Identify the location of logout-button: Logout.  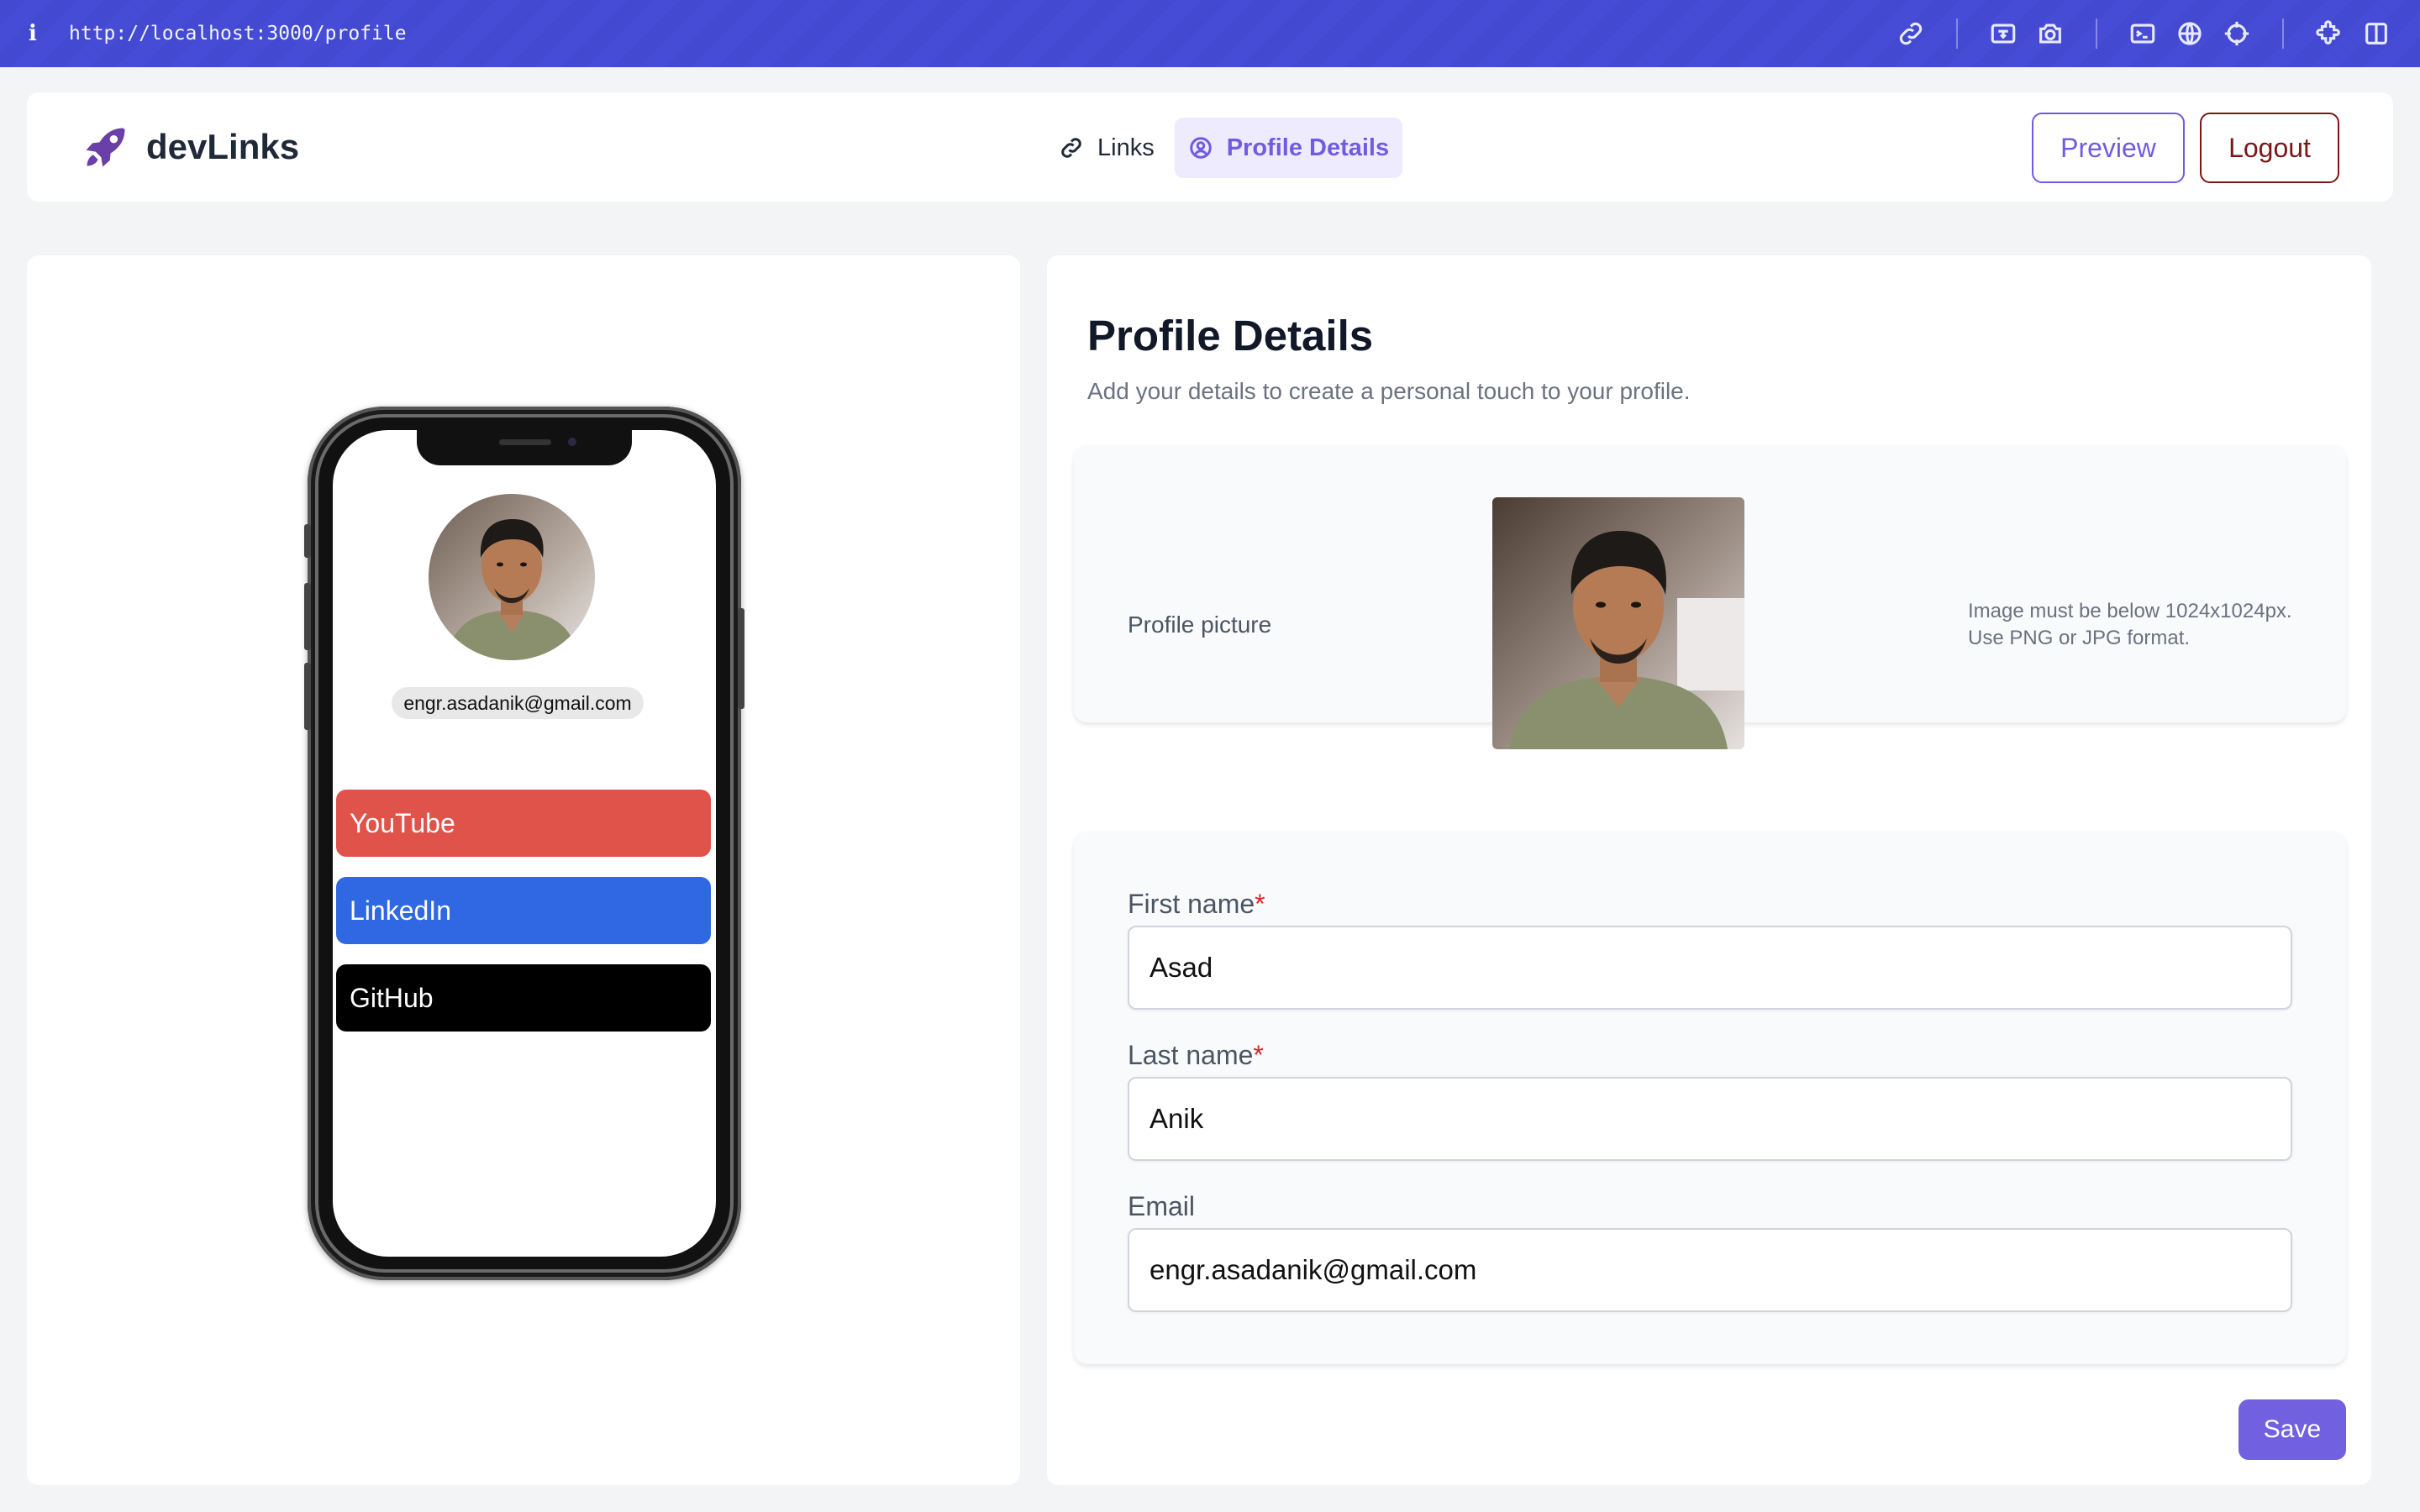
(2269, 148).